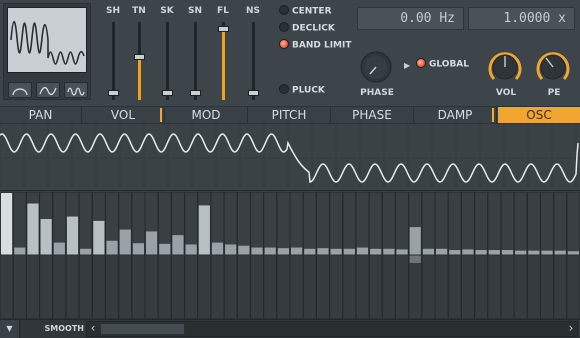 This screenshot has height=338, width=580. I want to click on play-arrow-icon: ▶, so click(407, 65).